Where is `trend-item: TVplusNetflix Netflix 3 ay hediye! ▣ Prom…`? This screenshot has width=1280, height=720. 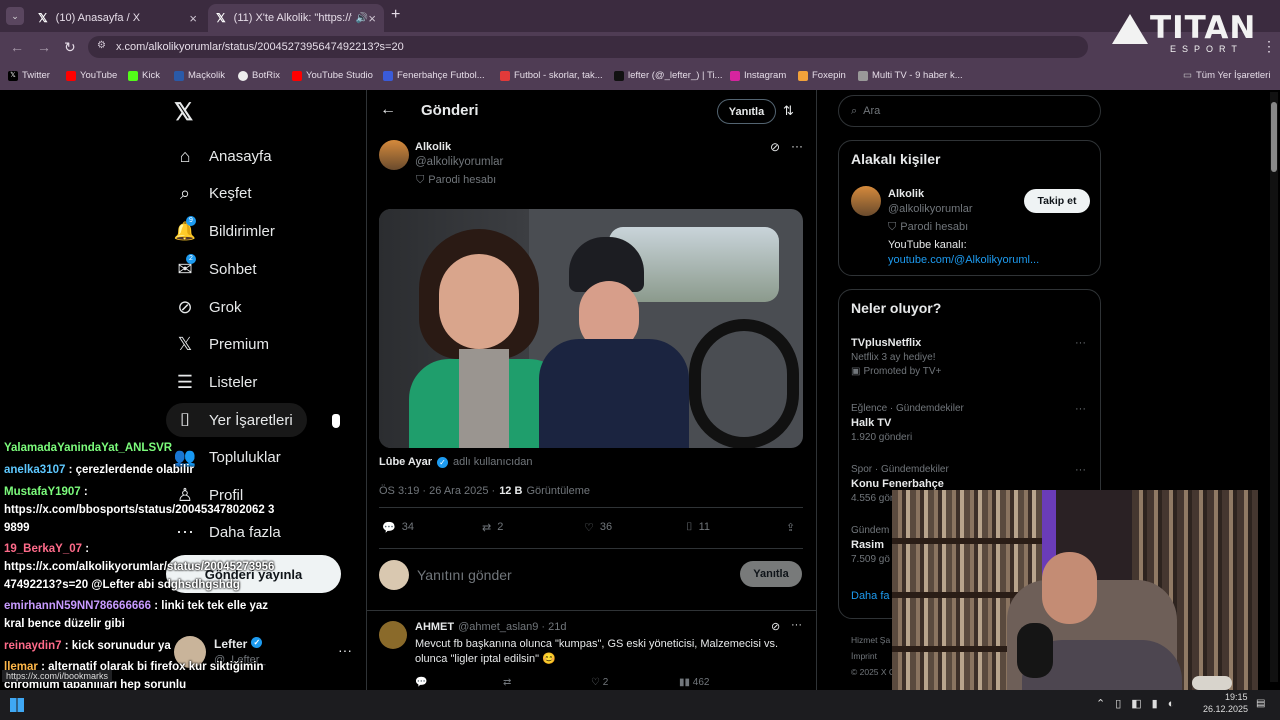
trend-item: TVplusNetflix Netflix 3 ay hediye! ▣ Prom… is located at coordinates (971, 357).